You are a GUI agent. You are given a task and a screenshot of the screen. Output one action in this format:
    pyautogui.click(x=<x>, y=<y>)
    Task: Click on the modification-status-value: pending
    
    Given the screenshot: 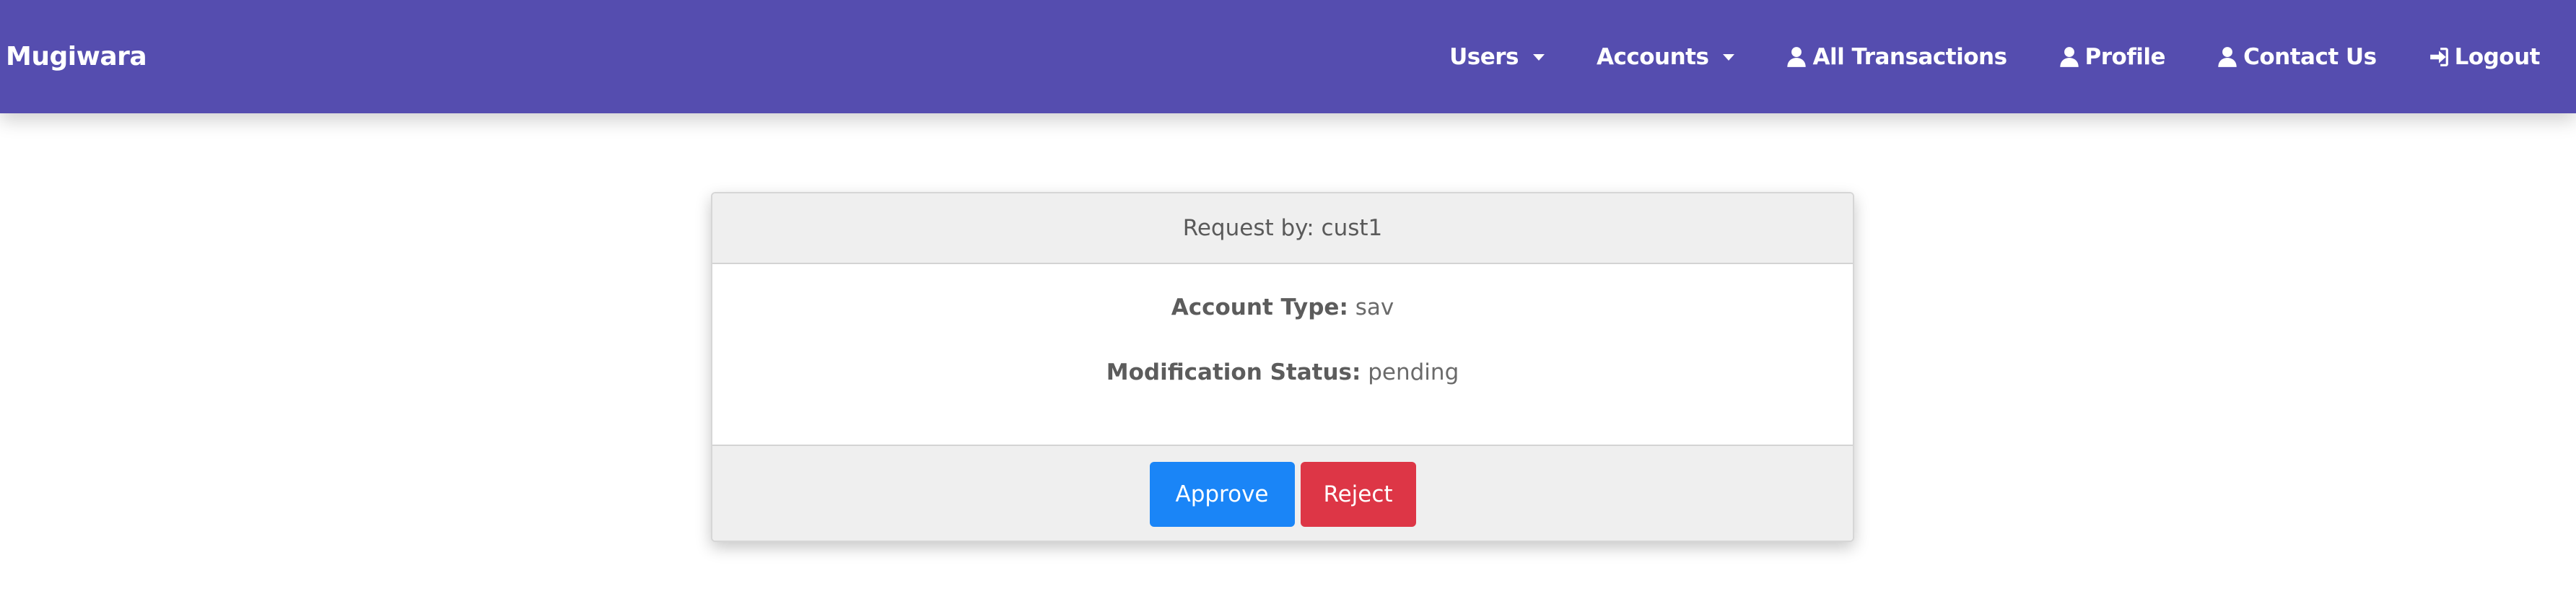 What is the action you would take?
    pyautogui.click(x=1413, y=372)
    